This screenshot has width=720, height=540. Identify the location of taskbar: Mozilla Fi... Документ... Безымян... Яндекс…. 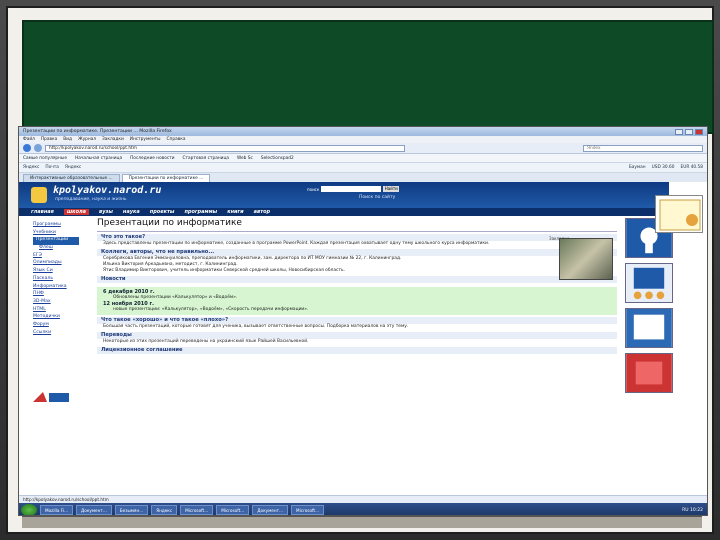
(363, 509).